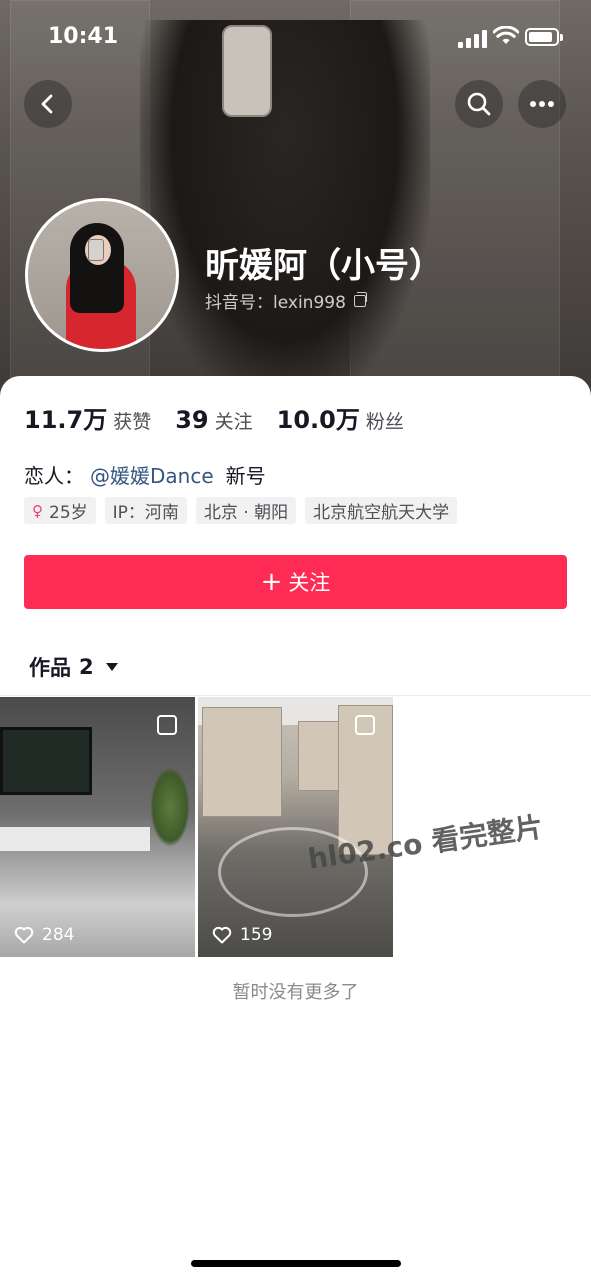  I want to click on back-button, so click(48, 104).